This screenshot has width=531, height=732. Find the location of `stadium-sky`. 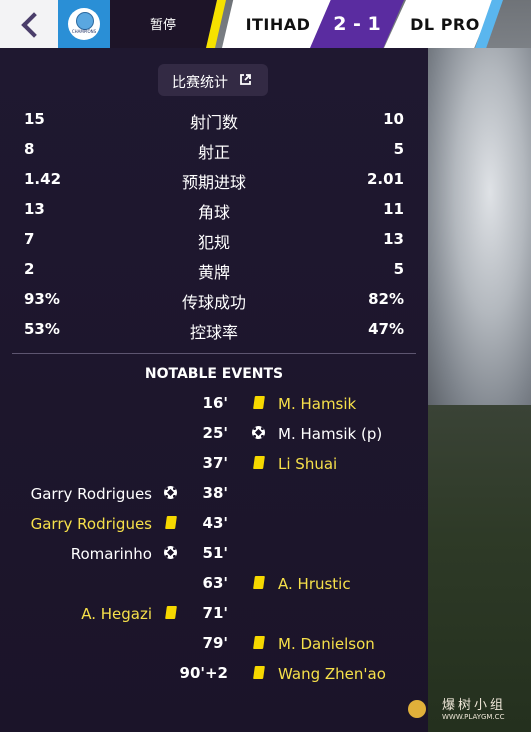

stadium-sky is located at coordinates (479, 228).